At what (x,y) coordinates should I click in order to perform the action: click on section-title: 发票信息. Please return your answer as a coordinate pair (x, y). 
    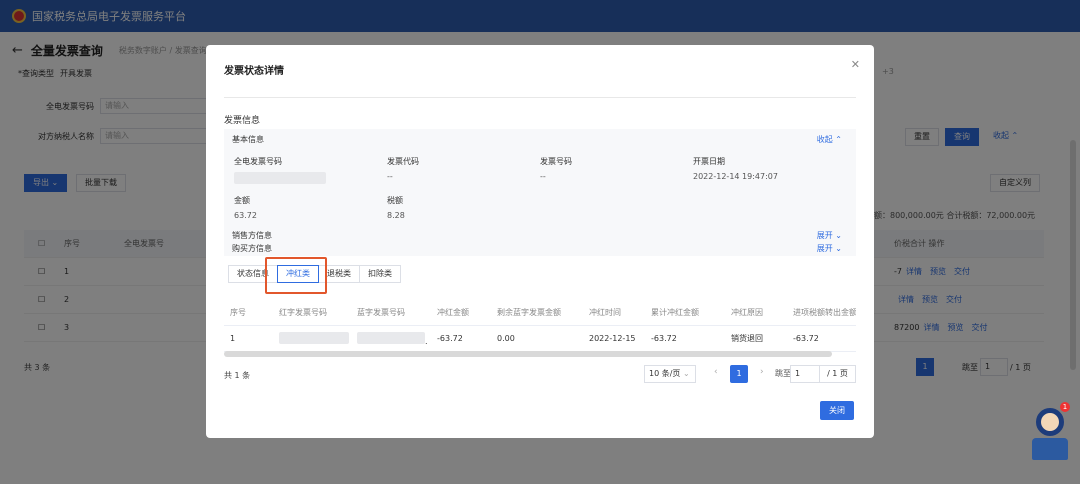
    Looking at the image, I should click on (242, 121).